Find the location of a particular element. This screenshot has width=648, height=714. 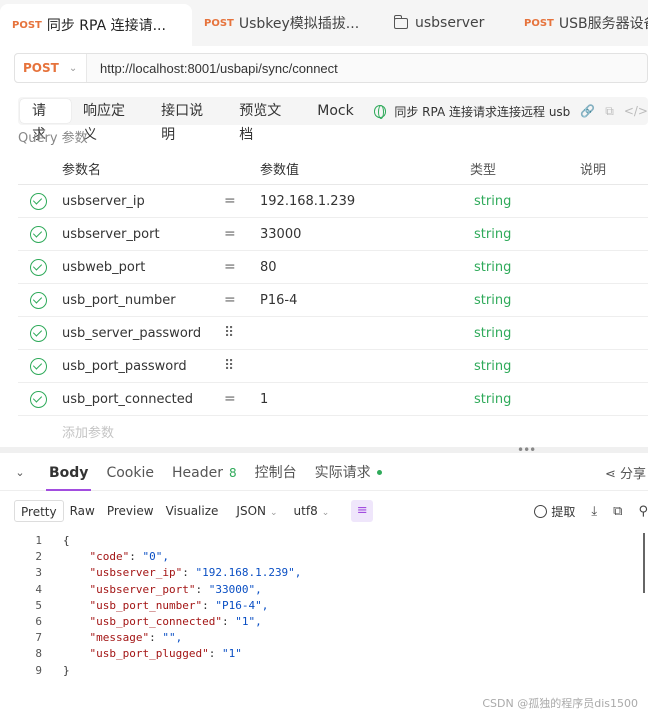

tab-usb-device: POST USB服务器设备 is located at coordinates (580, 23).